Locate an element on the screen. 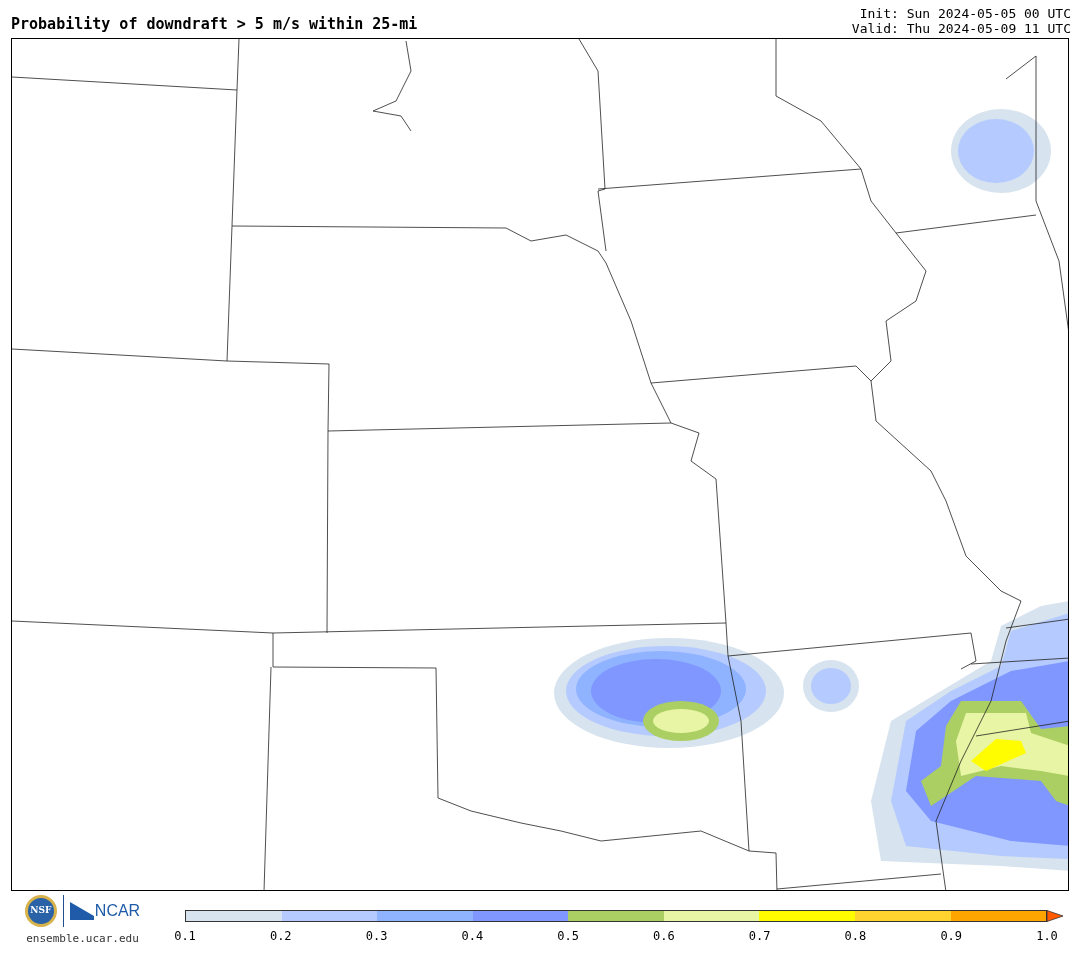  init-time: Init: Sun 2024-05-05 00 UTC is located at coordinates (965, 13).